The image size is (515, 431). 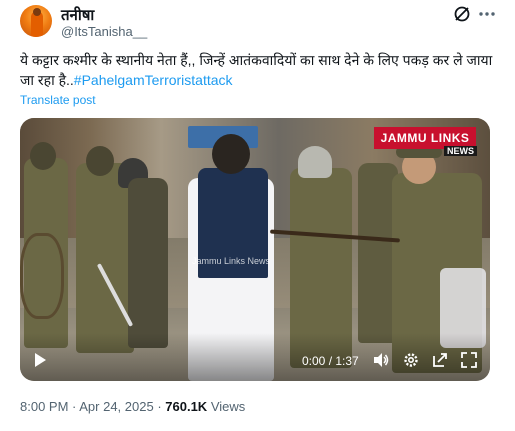 I want to click on author-display-name: तनीषा, so click(x=77, y=15).